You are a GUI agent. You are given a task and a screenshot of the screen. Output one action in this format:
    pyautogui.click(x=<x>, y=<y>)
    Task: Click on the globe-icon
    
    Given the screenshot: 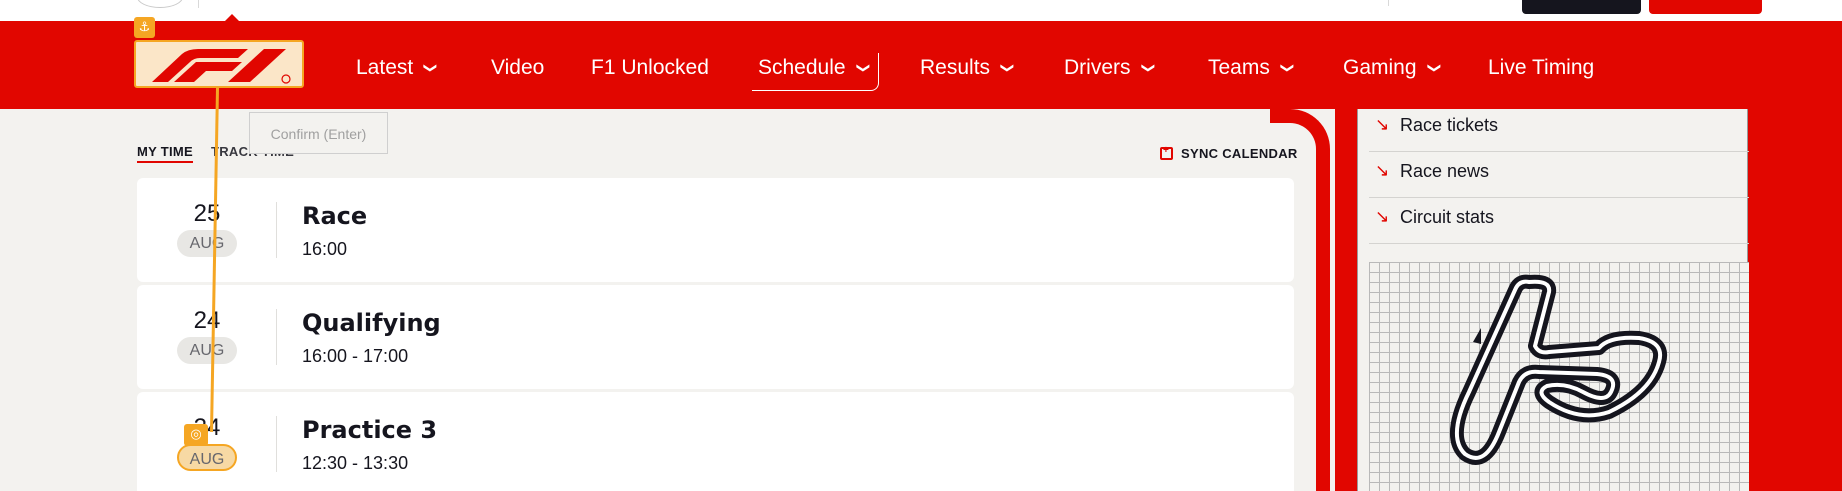 What is the action you would take?
    pyautogui.click(x=160, y=4)
    